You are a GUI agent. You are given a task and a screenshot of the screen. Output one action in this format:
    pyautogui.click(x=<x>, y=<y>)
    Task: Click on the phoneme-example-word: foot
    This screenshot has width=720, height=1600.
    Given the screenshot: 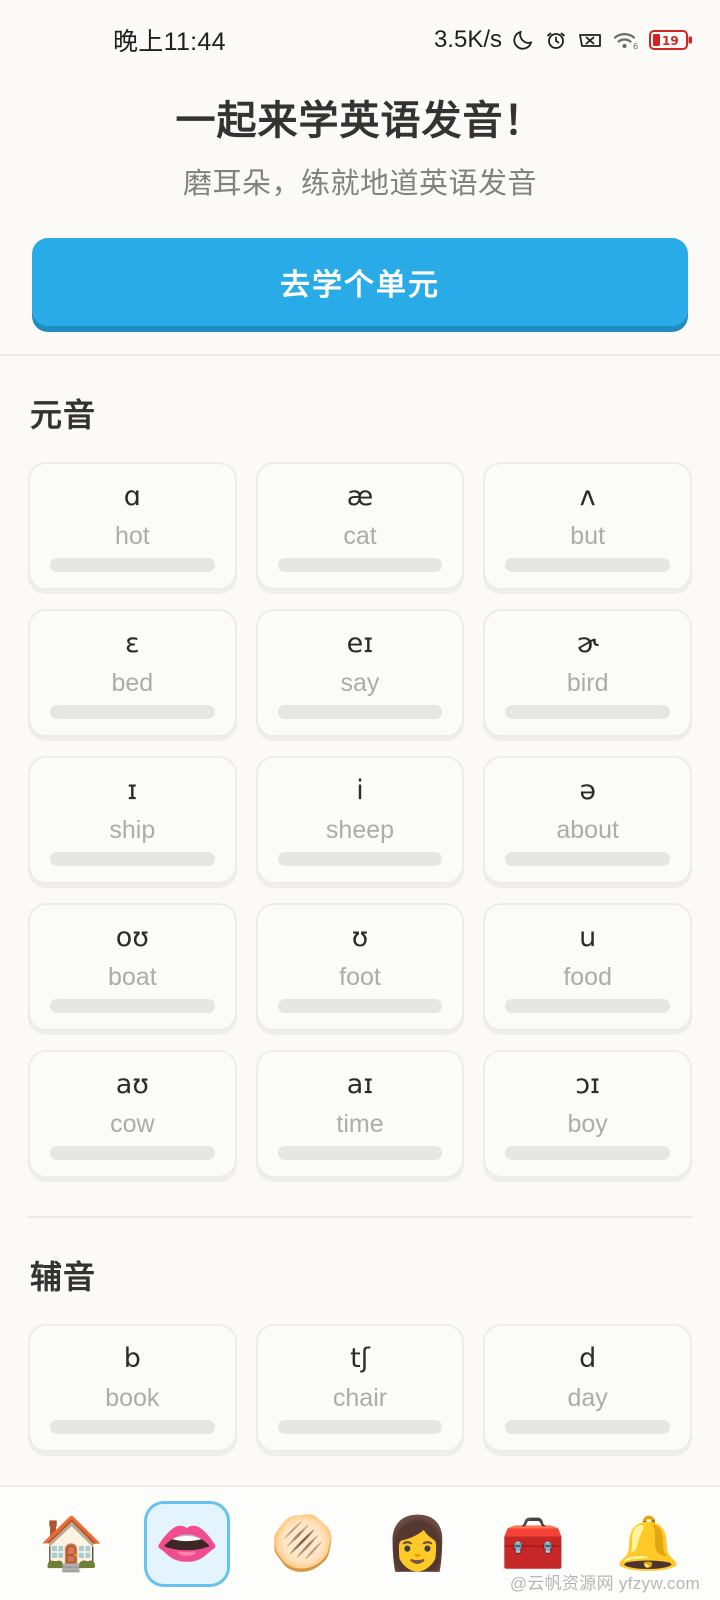 What is the action you would take?
    pyautogui.click(x=360, y=976)
    